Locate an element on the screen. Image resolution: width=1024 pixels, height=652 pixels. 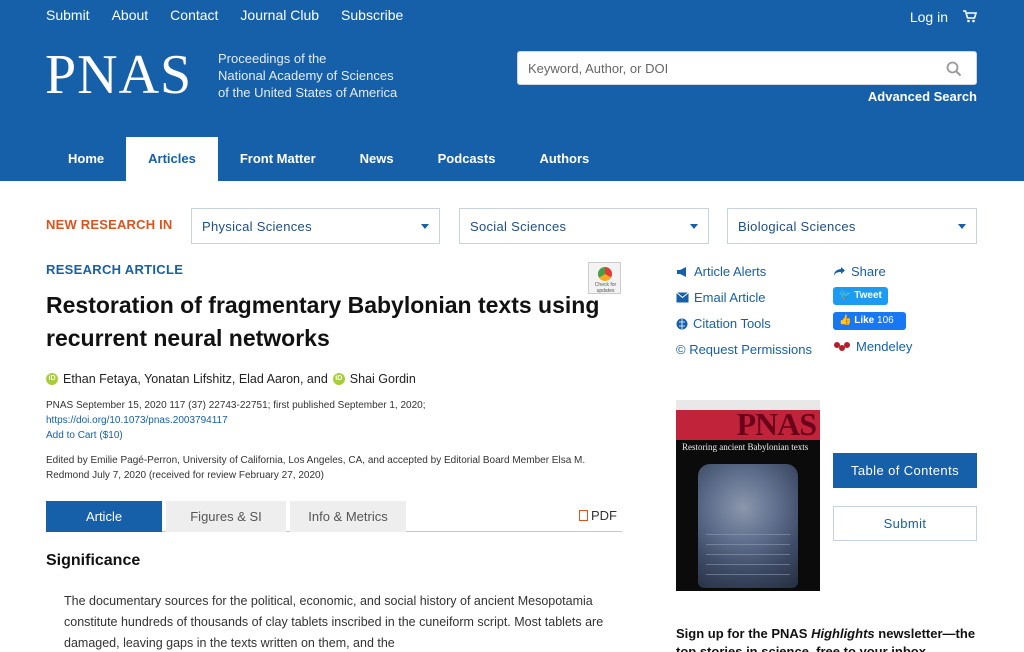
tab-article: Article is located at coordinates (104, 516).